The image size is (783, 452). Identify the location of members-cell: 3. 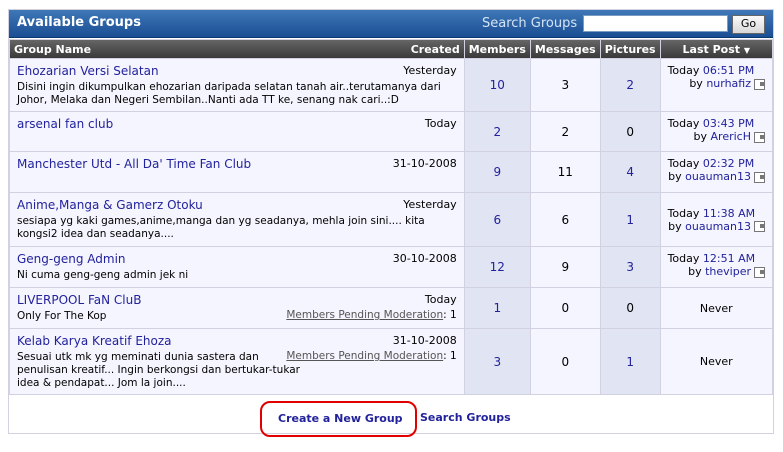
(497, 361).